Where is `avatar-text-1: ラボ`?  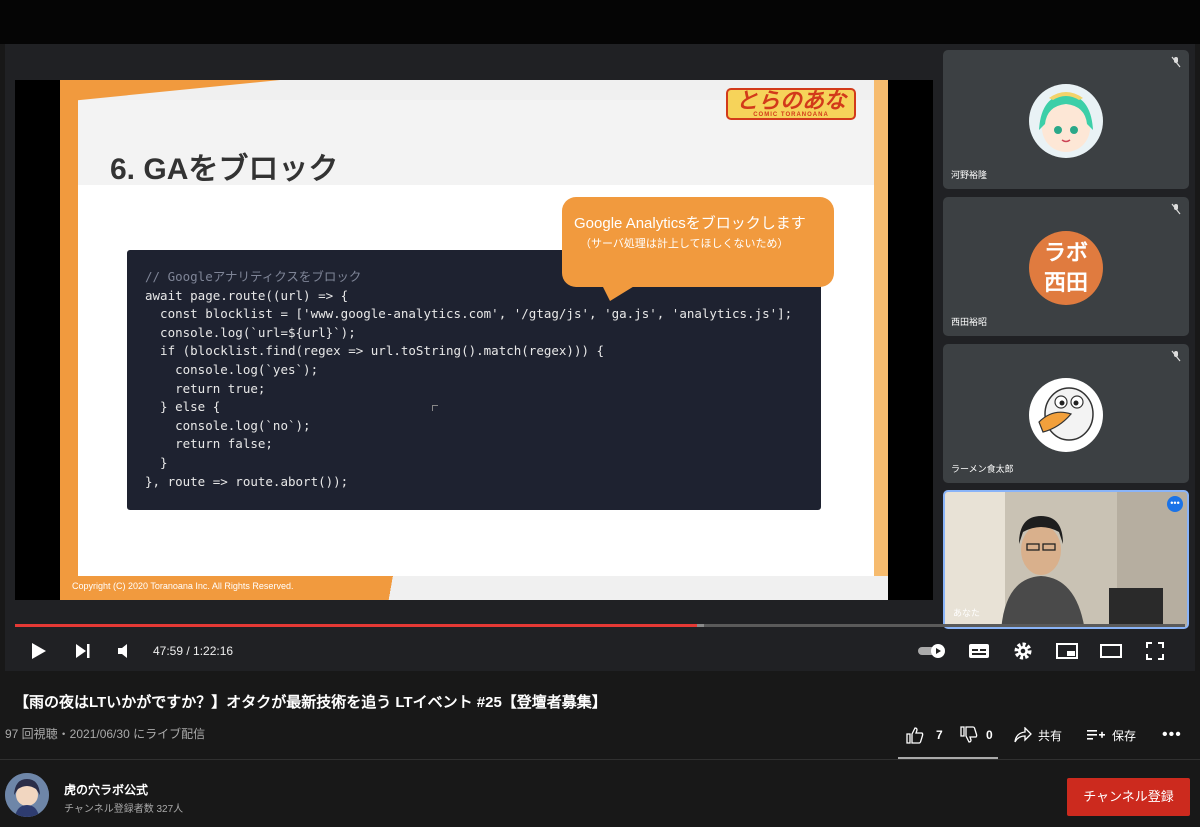
avatar-text-1: ラボ is located at coordinates (1065, 252).